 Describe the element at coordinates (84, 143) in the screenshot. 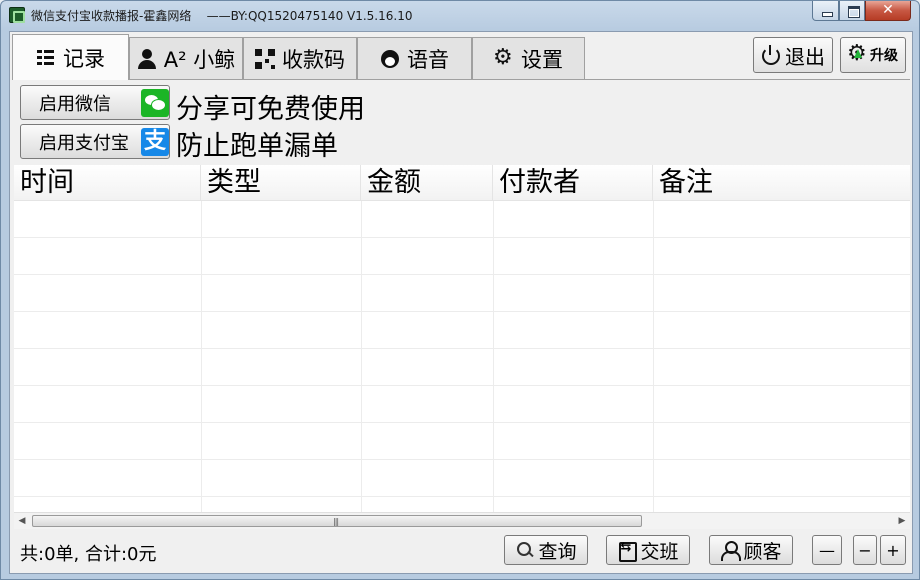

I see `enable-alipay-label: 启用支付宝` at that location.